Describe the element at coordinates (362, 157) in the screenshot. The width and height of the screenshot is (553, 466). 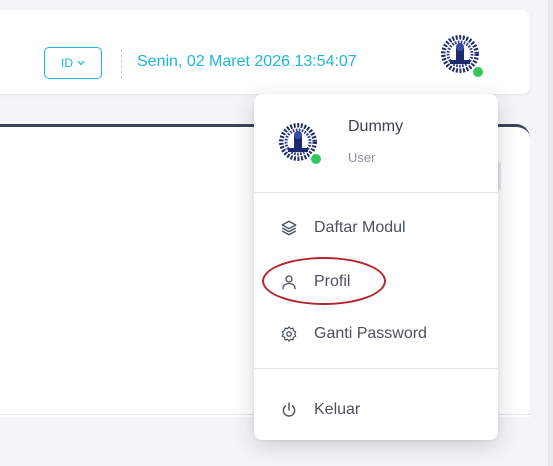
I see `user-role: User` at that location.